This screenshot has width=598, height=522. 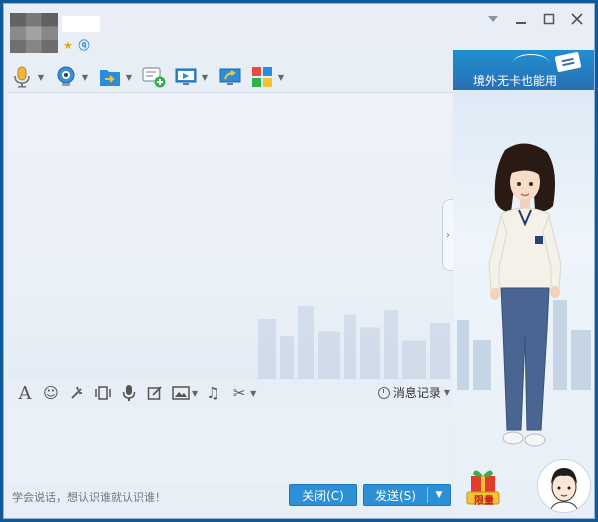 What do you see at coordinates (239, 393) in the screenshot?
I see `scissors-icon: ✂` at bounding box center [239, 393].